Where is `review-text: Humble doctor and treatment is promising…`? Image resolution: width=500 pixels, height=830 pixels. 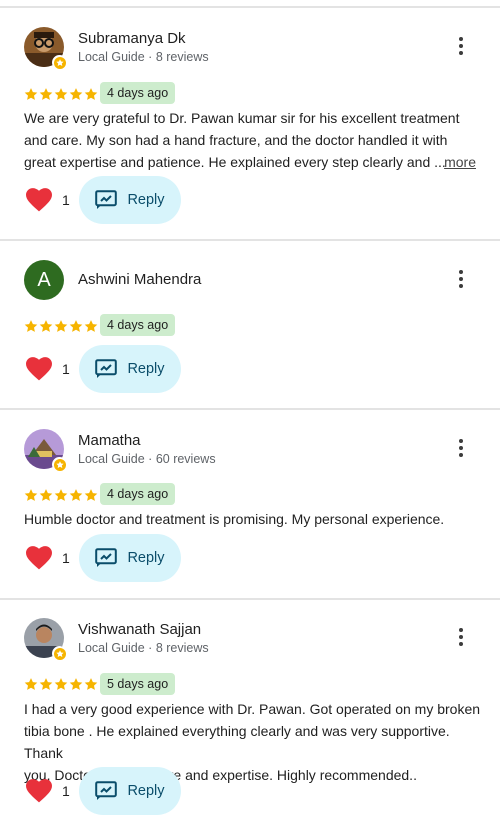 review-text: Humble doctor and treatment is promising… is located at coordinates (254, 519).